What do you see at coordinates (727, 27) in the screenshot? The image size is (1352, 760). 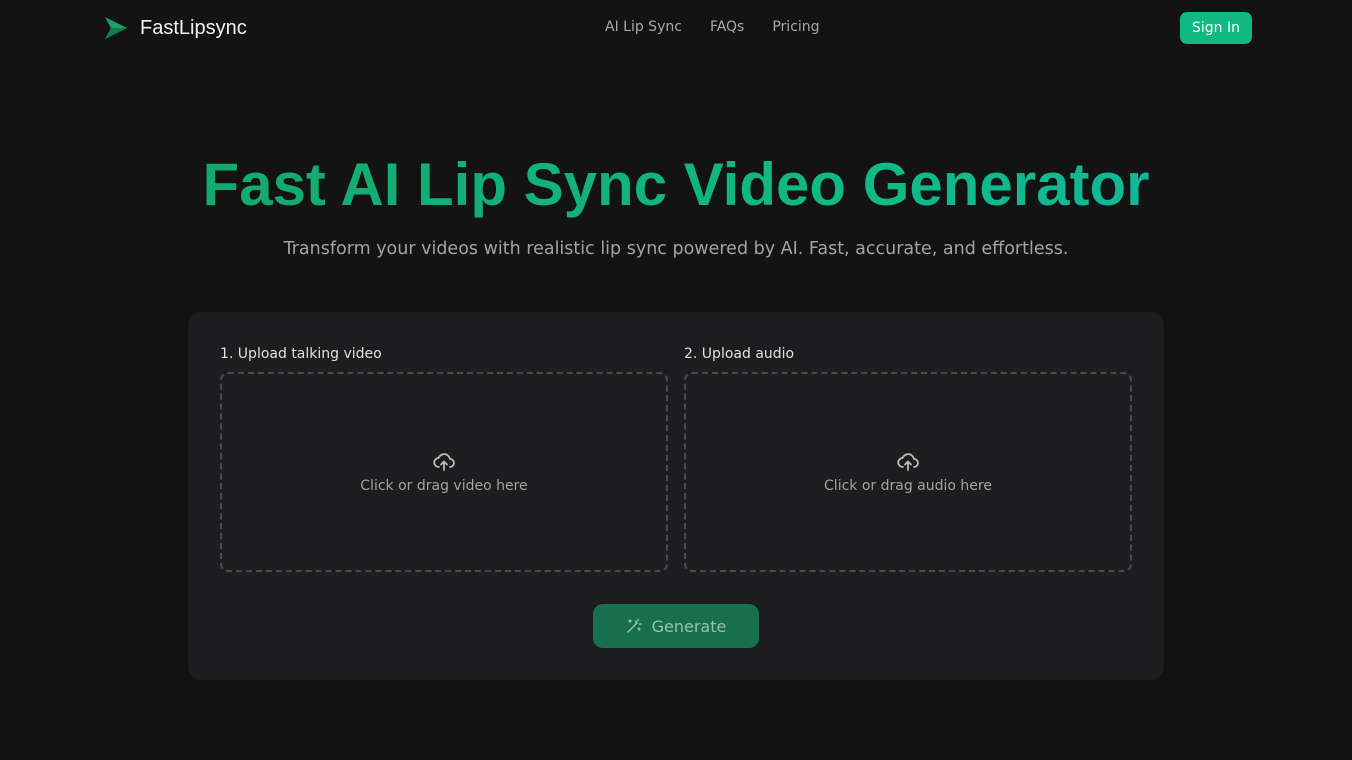 I see `nav-faqs: FAQs` at bounding box center [727, 27].